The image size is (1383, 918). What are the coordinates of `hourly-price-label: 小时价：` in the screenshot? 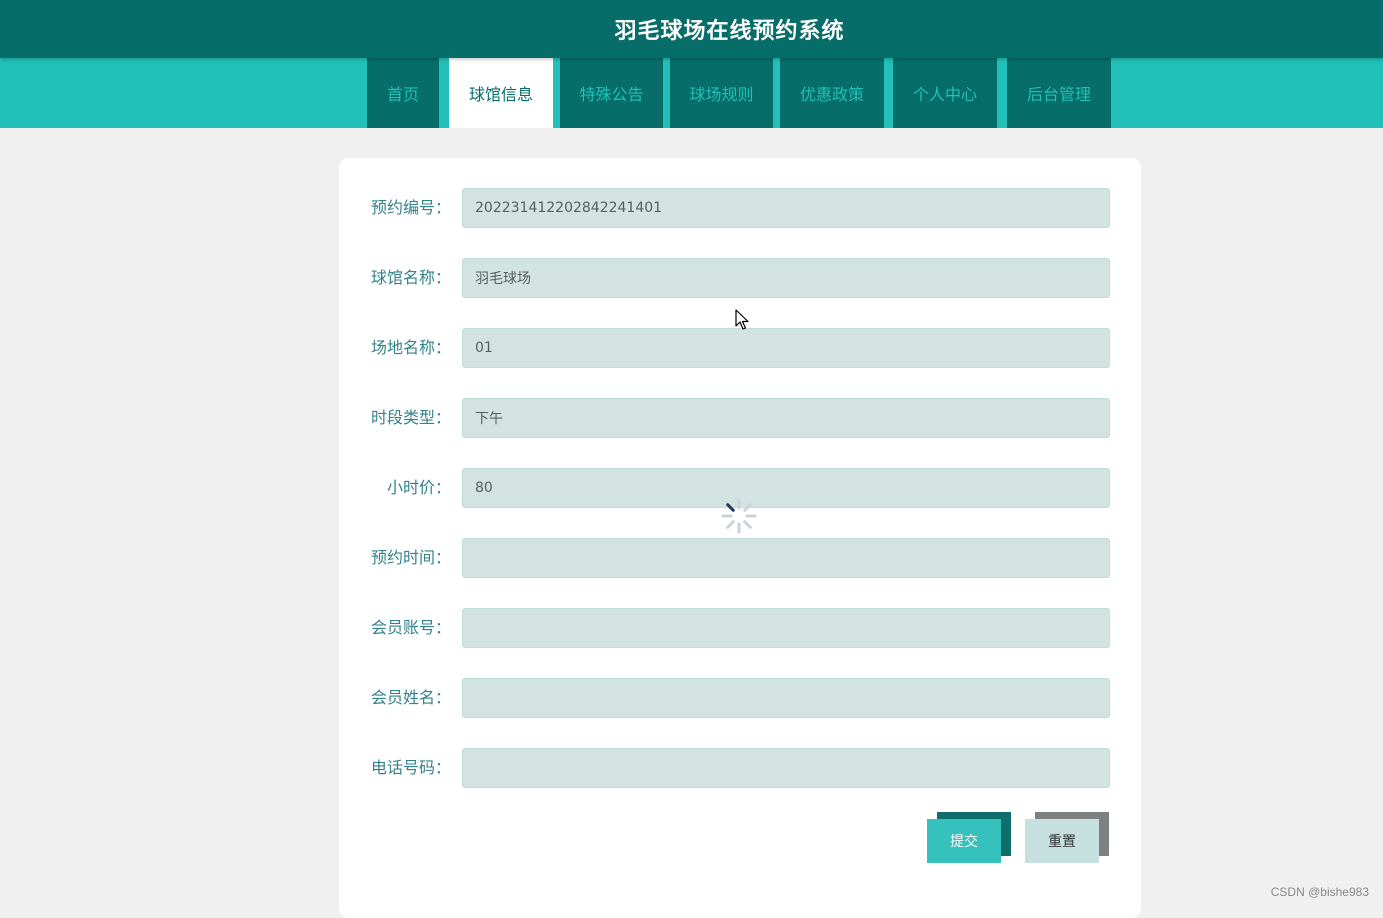 It's located at (418, 487).